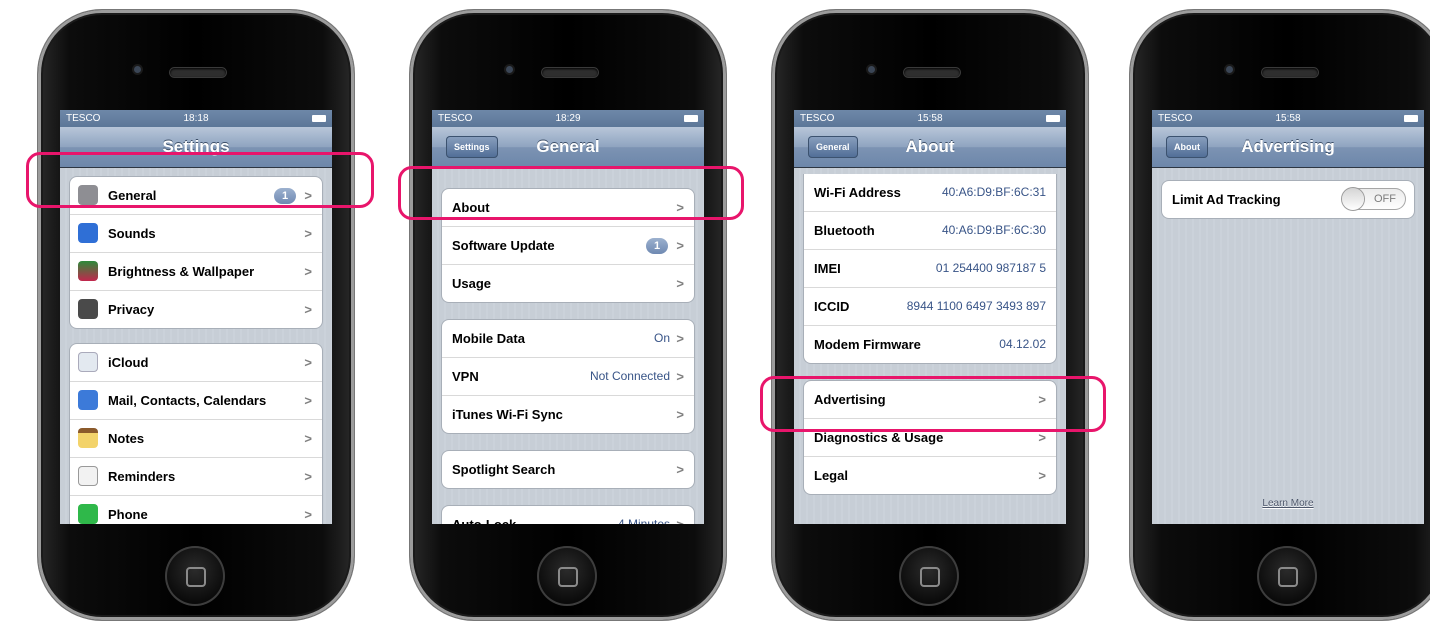 The image size is (1430, 624). What do you see at coordinates (1374, 199) in the screenshot?
I see `limit-ad-tracking-toggle: OFF` at bounding box center [1374, 199].